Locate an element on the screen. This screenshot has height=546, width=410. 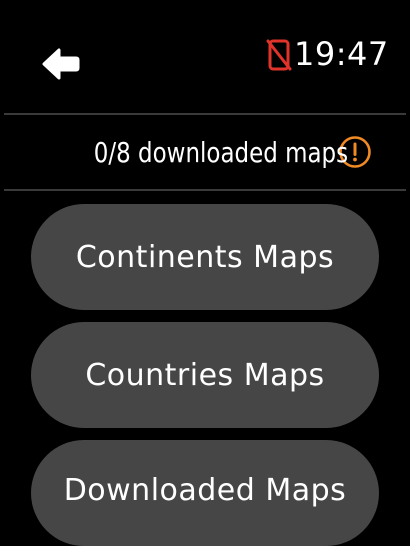
downloaded-maps-label: Downloaded Maps is located at coordinates (205, 490).